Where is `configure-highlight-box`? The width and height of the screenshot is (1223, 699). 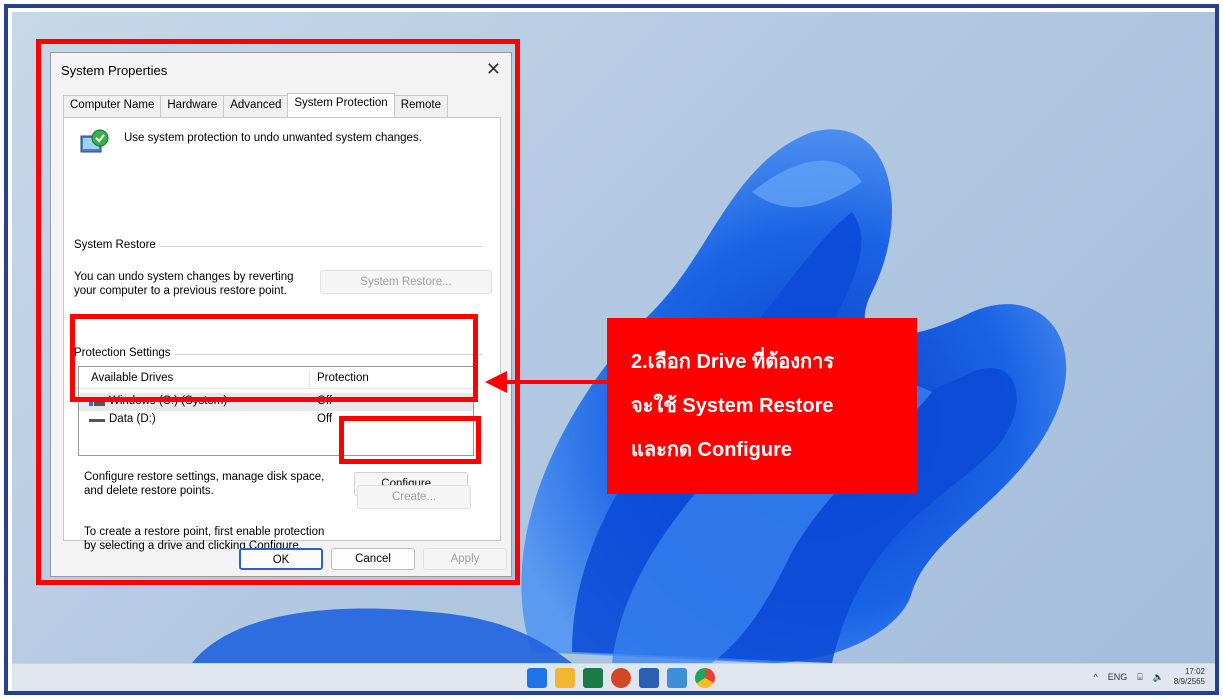
configure-highlight-box is located at coordinates (410, 440).